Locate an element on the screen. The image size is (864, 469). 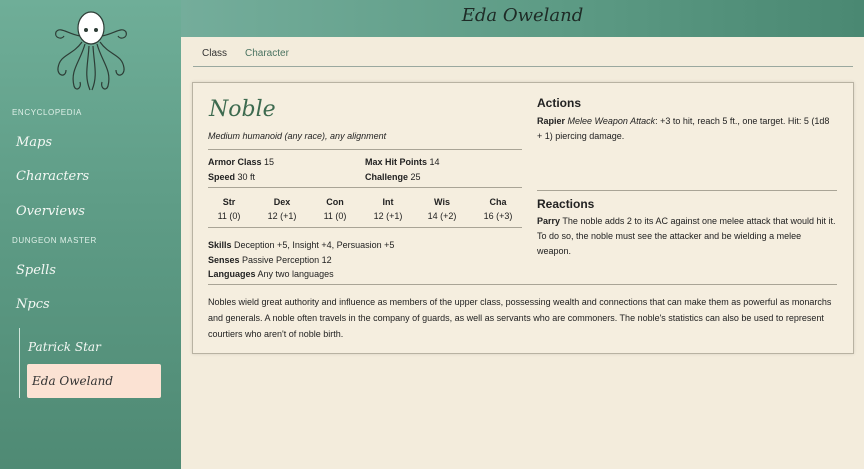
languages: Languages Any two languages is located at coordinates (271, 274).